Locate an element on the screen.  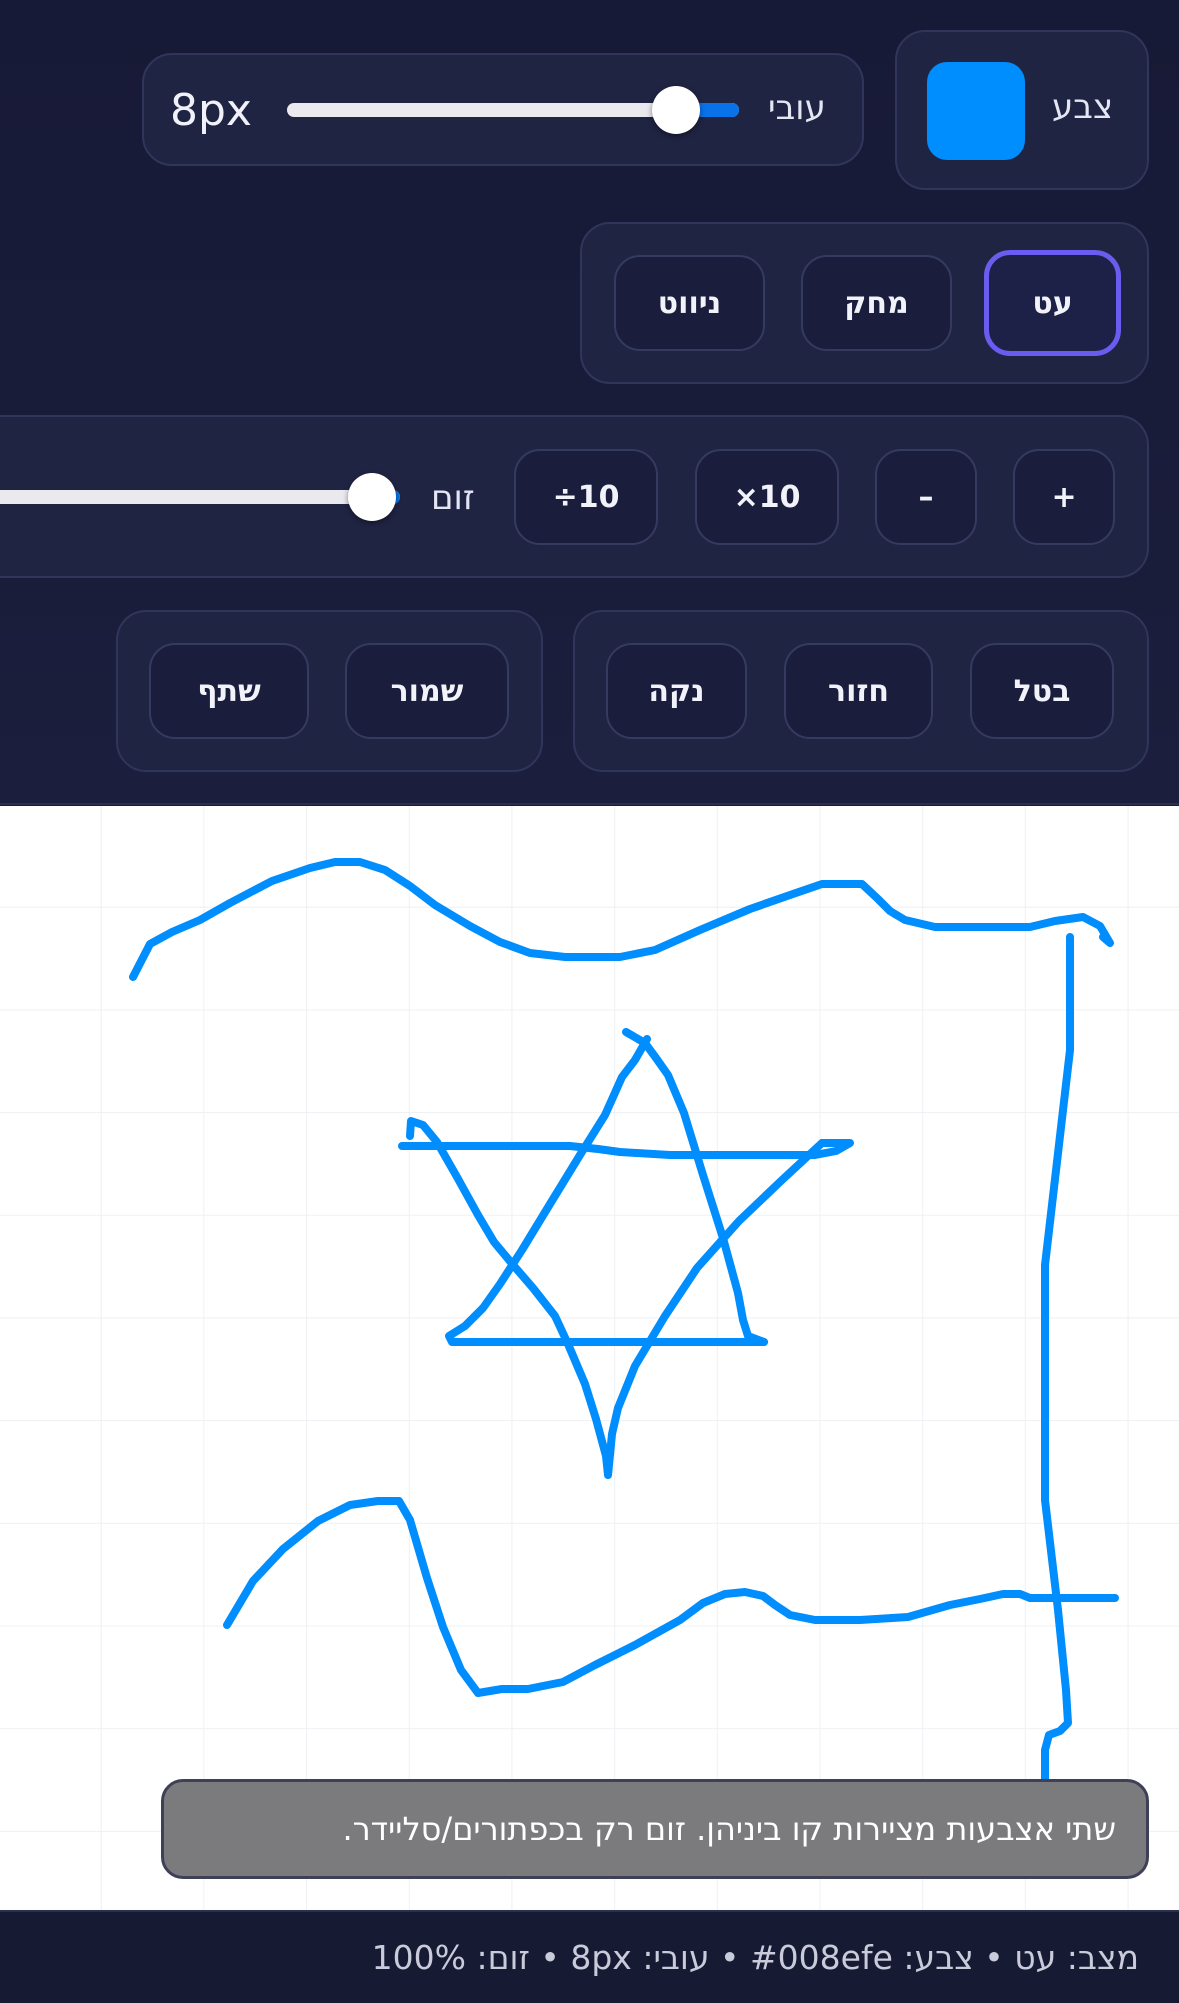
stroke-star-top-bar is located at coordinates (626, 1149).